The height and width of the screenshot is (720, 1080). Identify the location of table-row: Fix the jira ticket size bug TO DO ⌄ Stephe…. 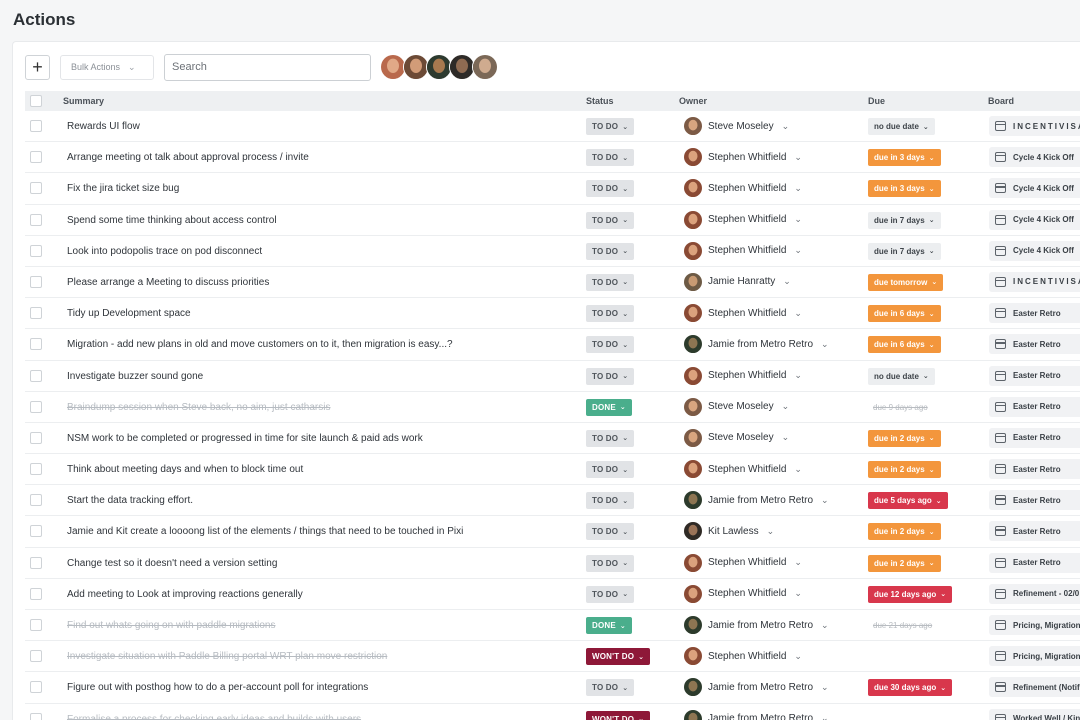
(552, 189).